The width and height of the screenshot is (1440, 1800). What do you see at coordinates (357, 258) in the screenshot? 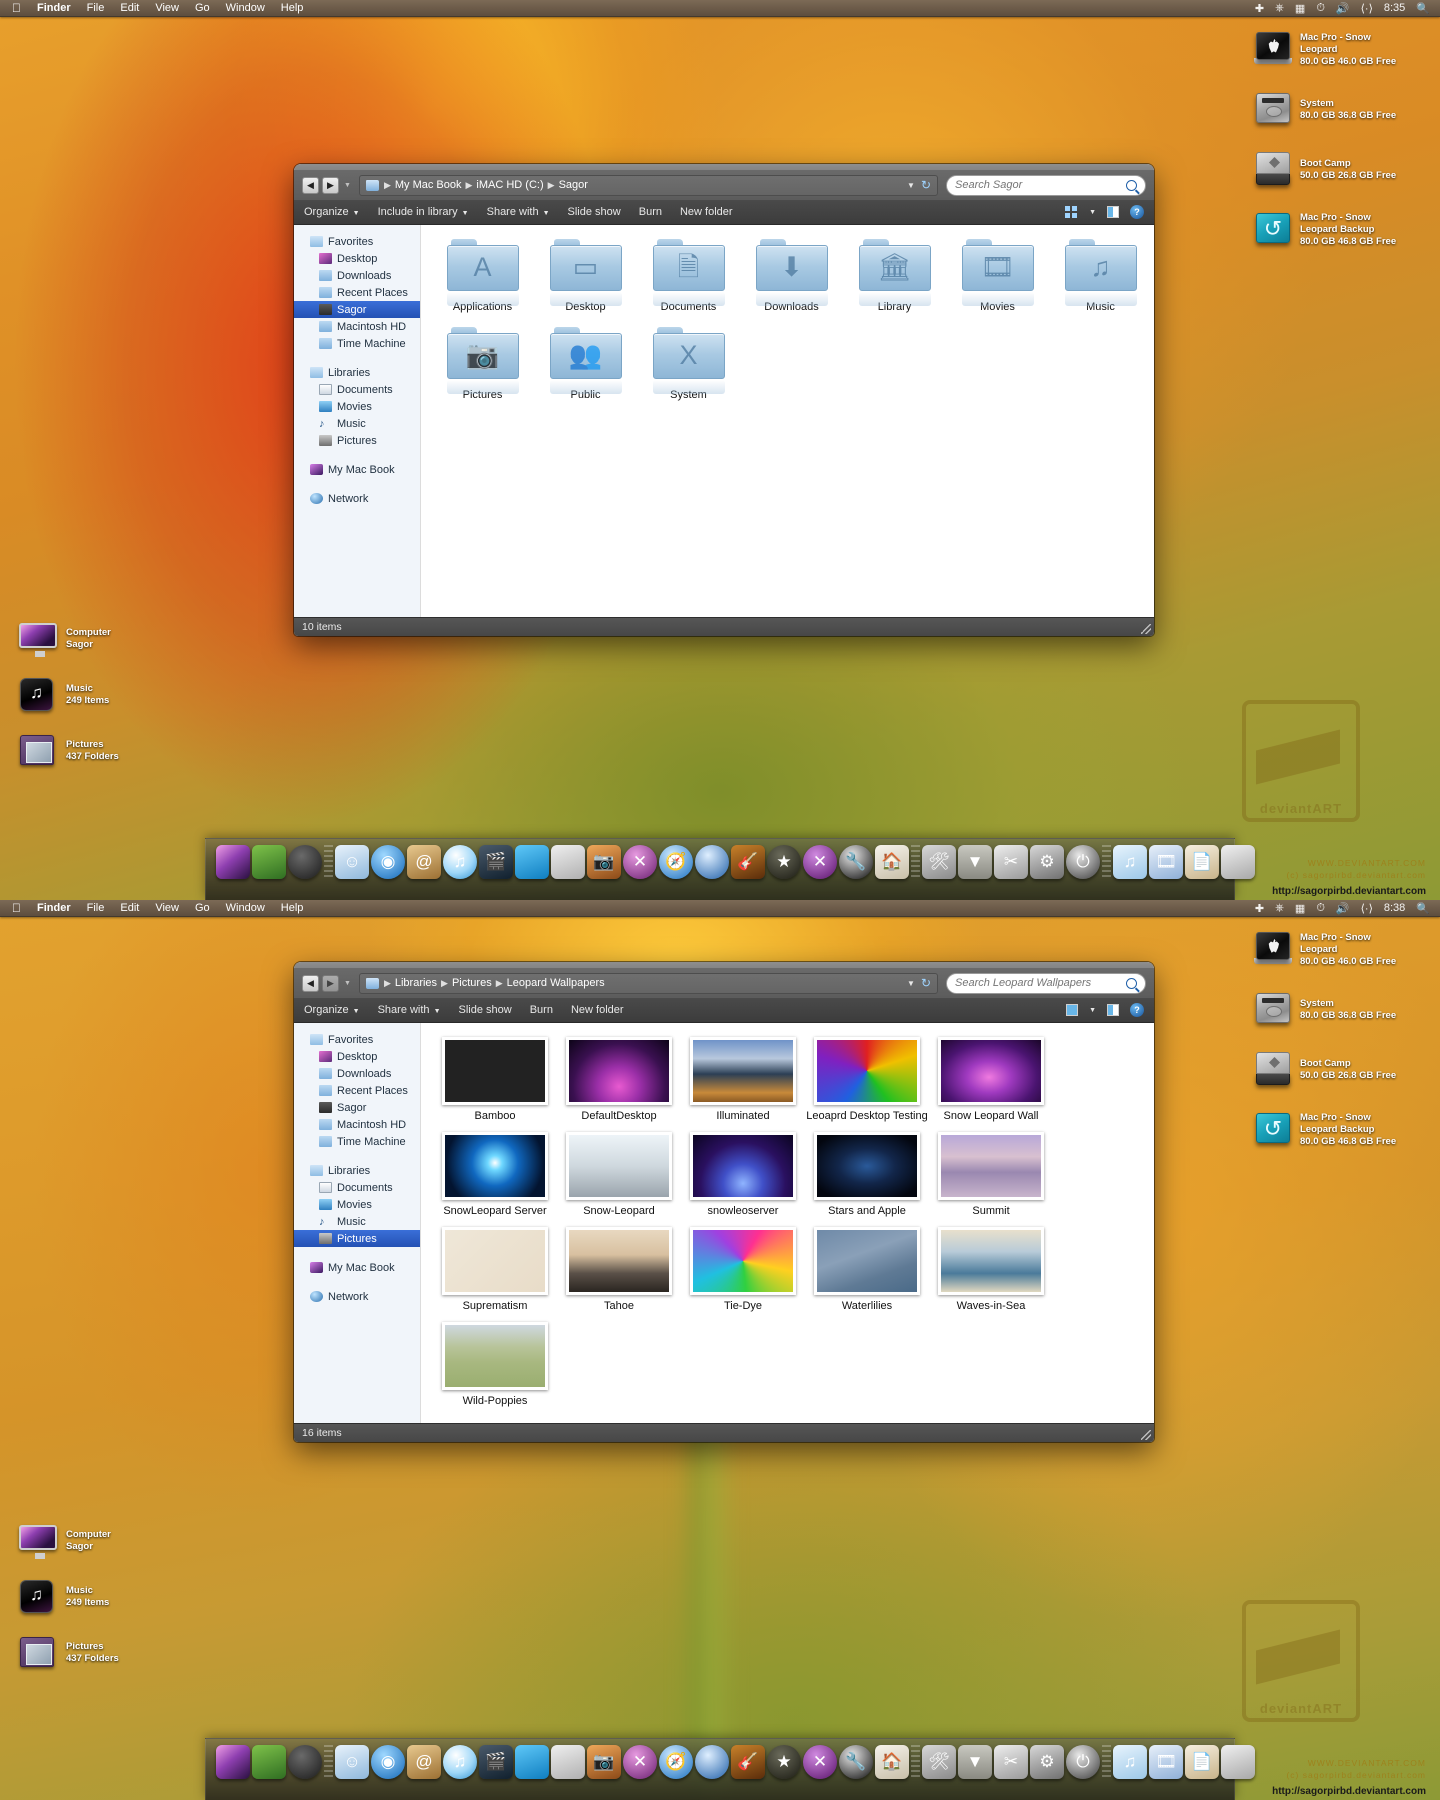
I see `sidebar-item-desktop: Desktop` at bounding box center [357, 258].